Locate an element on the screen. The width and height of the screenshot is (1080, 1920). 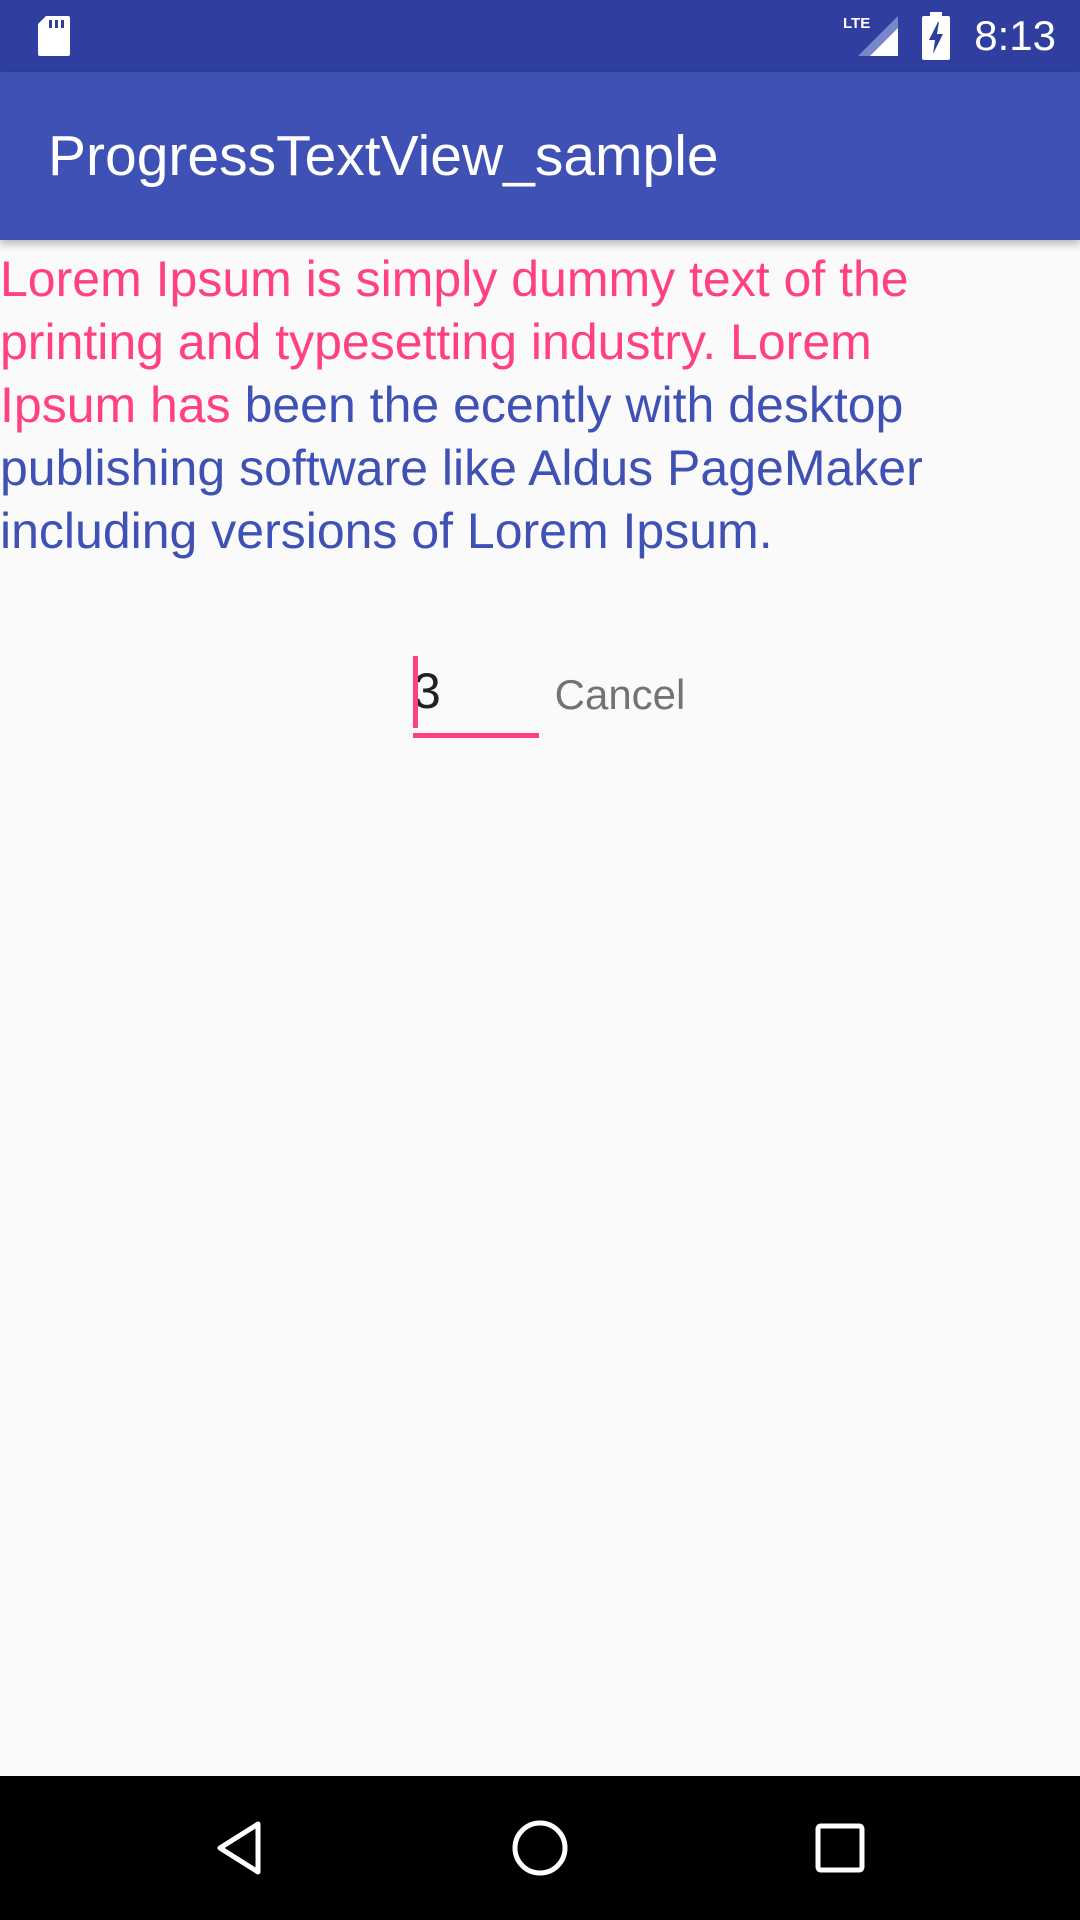
recent-apps-icon is located at coordinates (840, 1848).